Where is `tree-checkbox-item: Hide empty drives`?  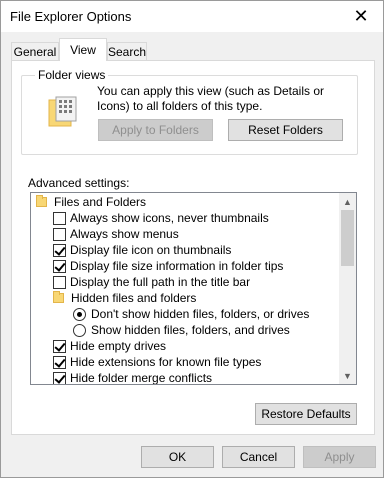
tree-checkbox-item: Hide empty drives is located at coordinates (109, 346).